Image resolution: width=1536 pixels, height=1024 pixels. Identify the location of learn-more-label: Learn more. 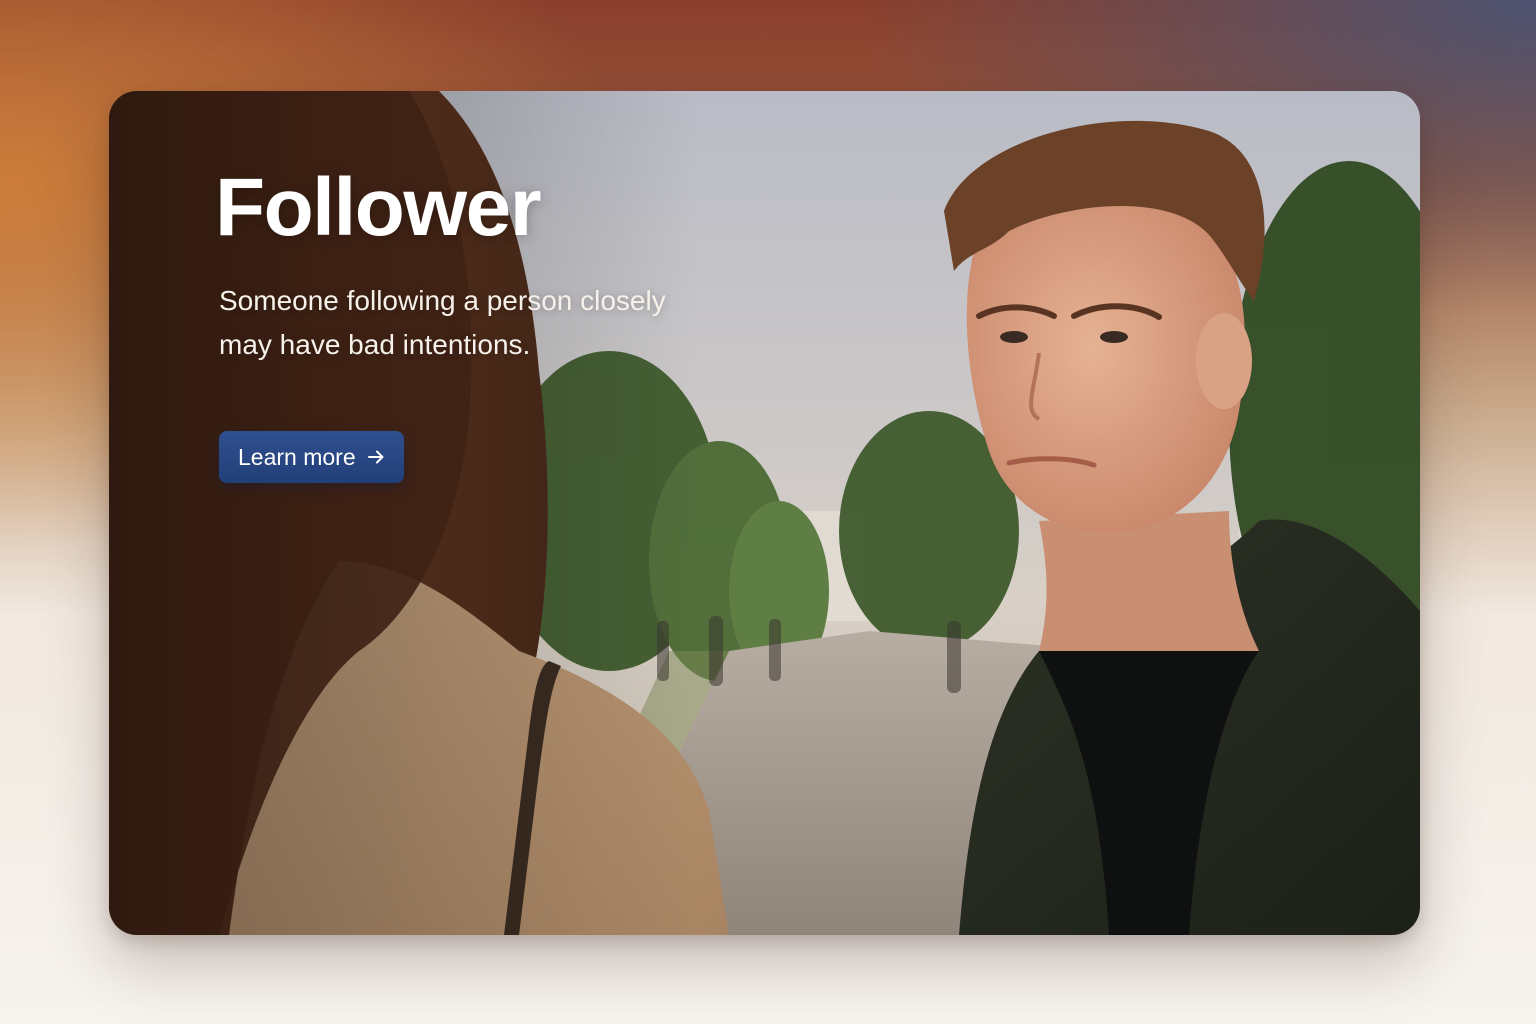
(297, 456).